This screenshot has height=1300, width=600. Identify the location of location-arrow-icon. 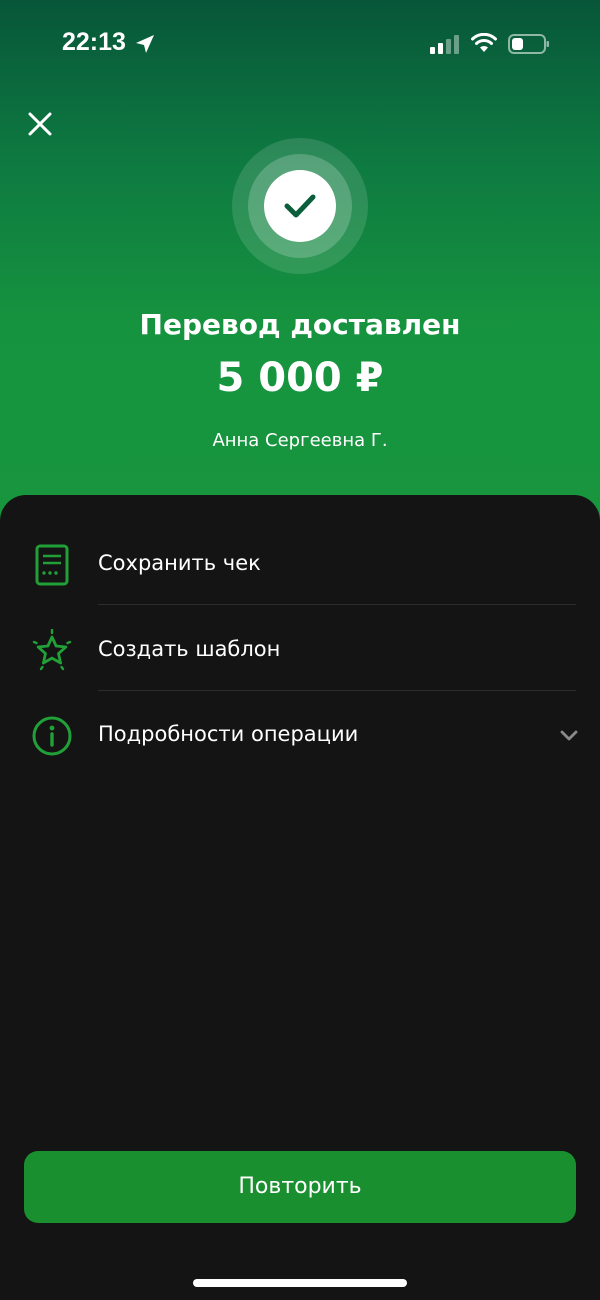
(145, 44).